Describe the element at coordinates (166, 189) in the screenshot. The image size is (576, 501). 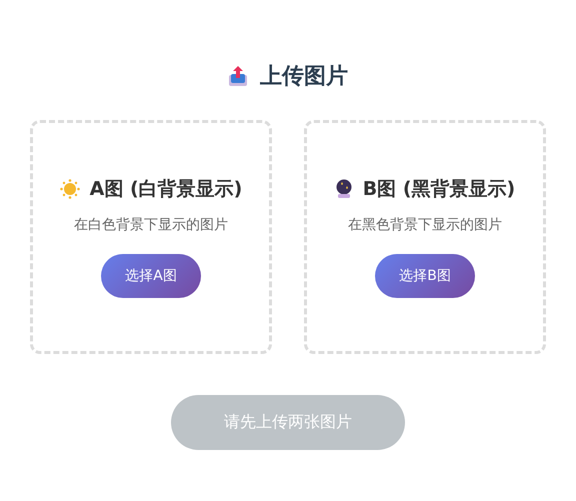
I see `card-heading: A图 (白背景显示)` at that location.